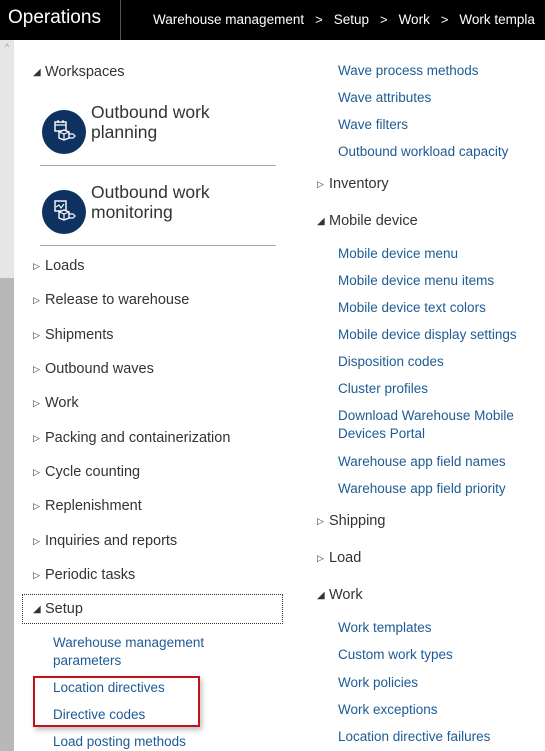 Image resolution: width=545 pixels, height=751 pixels. What do you see at coordinates (131, 438) in the screenshot?
I see `group-packing-and-containerization: ▷ Packing and containerization` at bounding box center [131, 438].